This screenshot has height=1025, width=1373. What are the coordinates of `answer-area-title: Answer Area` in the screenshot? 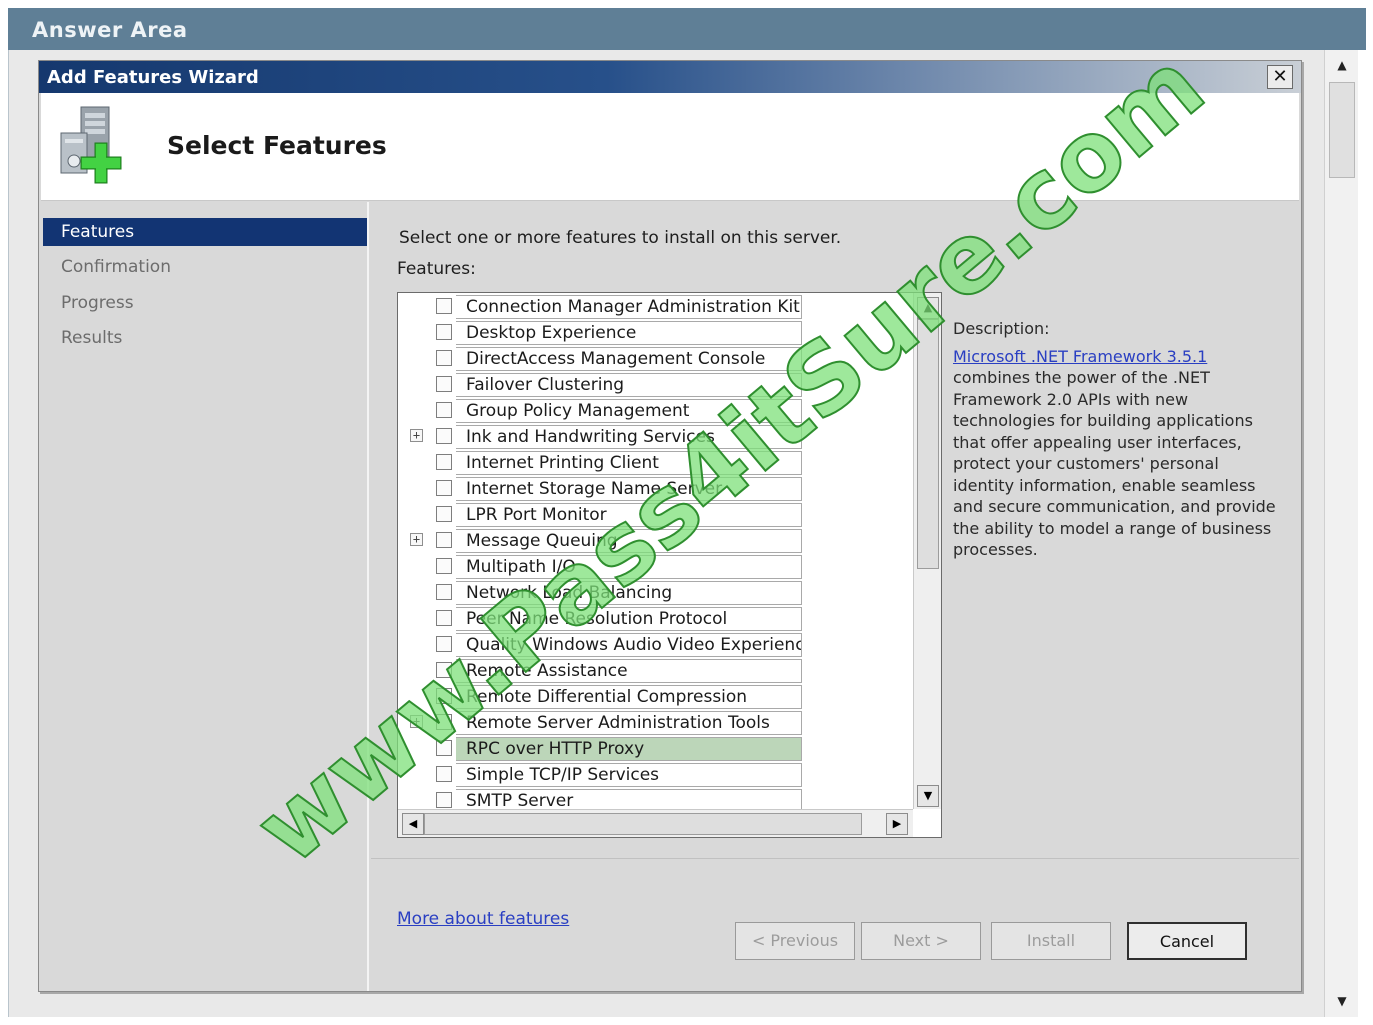 It's located at (110, 30).